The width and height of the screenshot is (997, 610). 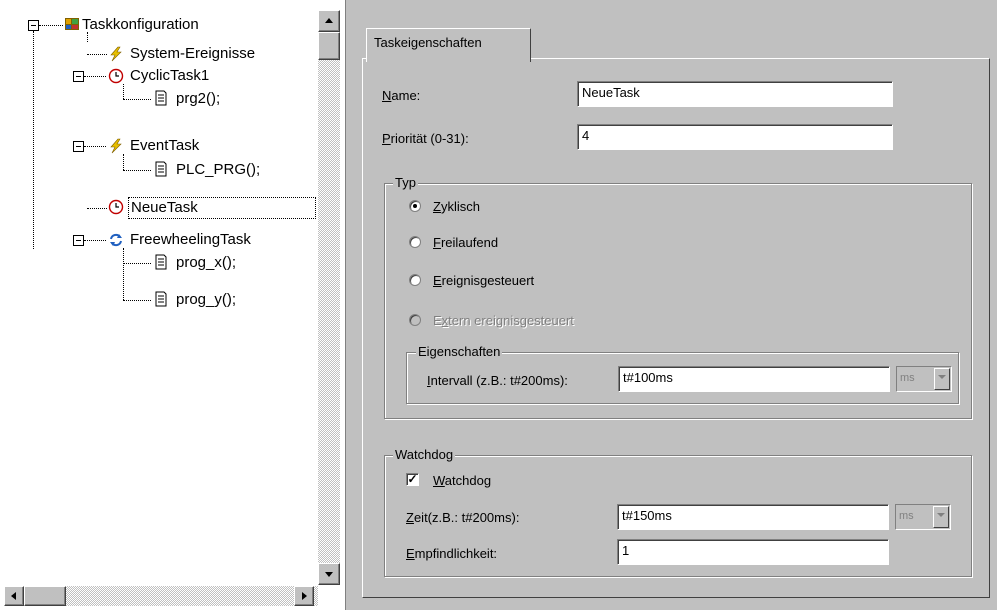 What do you see at coordinates (647, 515) in the screenshot?
I see `watchdog-time-value: t#150ms` at bounding box center [647, 515].